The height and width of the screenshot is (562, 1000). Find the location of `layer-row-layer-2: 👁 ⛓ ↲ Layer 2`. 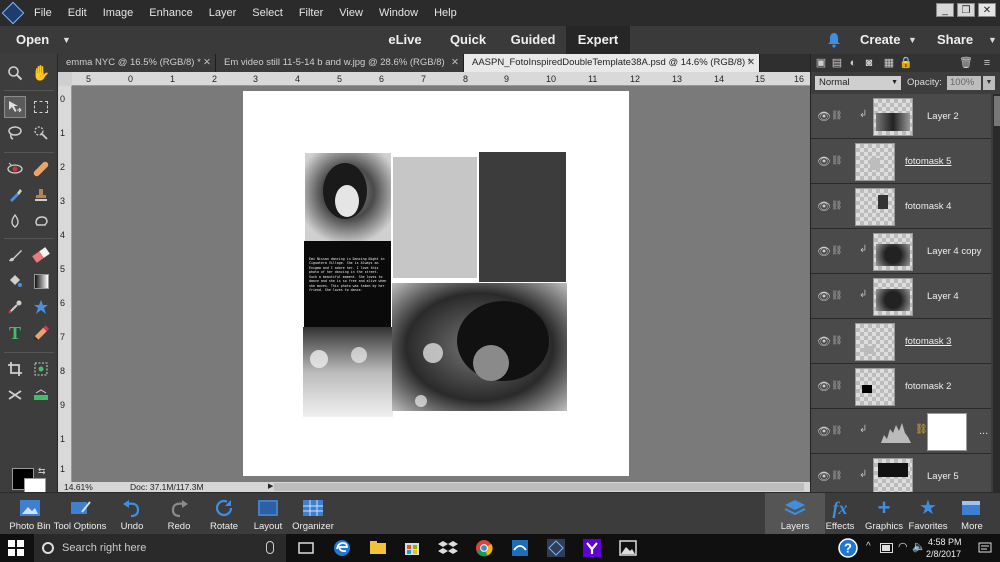

layer-row-layer-2: 👁 ⛓ ↲ Layer 2 is located at coordinates (901, 116).